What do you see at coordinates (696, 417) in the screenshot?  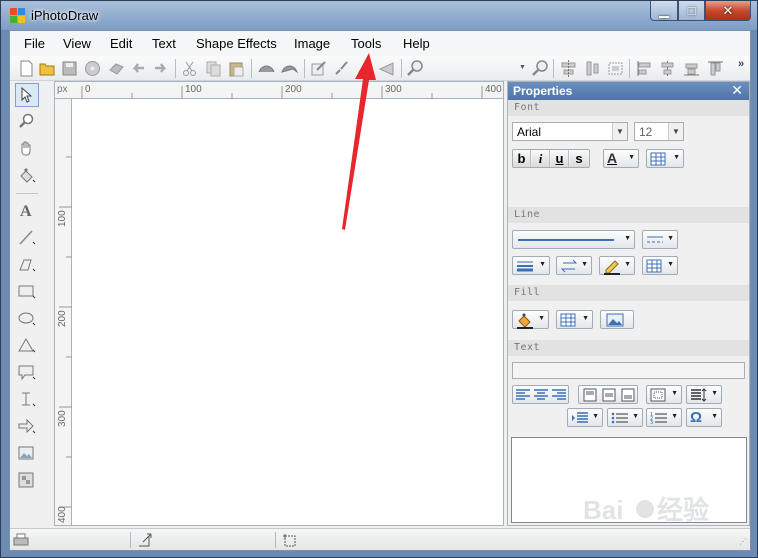 I see `omega-icon: Ω` at bounding box center [696, 417].